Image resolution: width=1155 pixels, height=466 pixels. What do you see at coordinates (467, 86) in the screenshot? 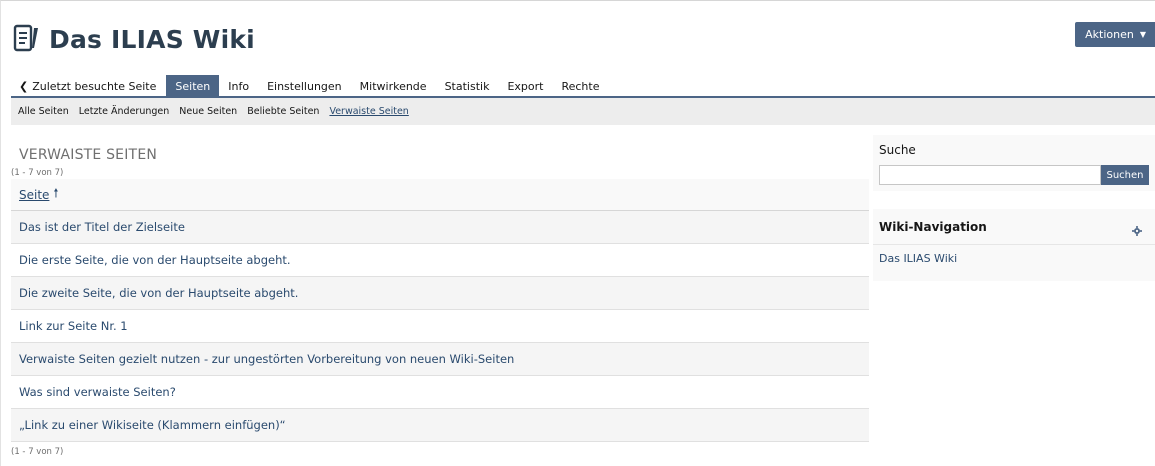
I see `tab-statistik: Statistik` at bounding box center [467, 86].